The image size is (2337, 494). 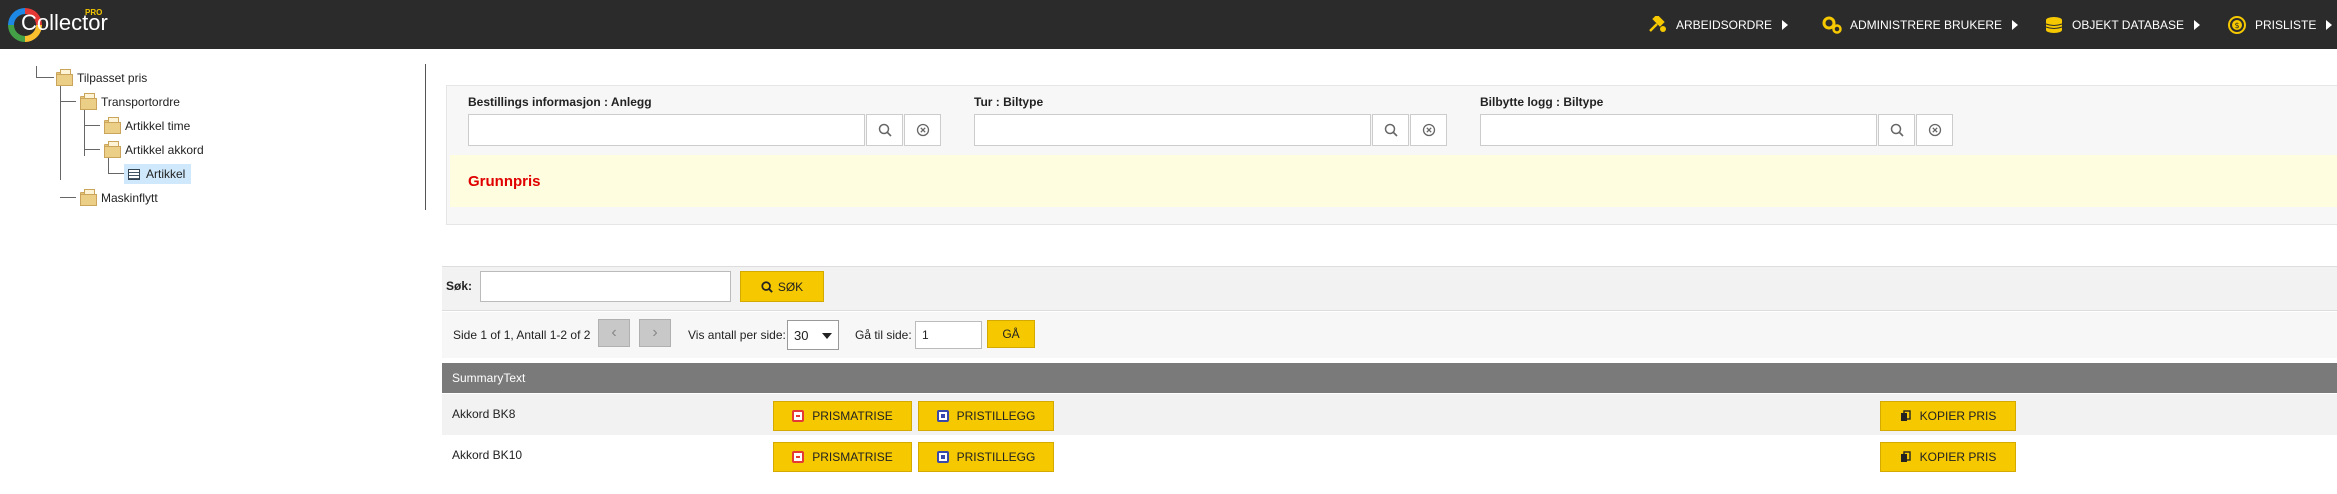 I want to click on search-label: Søk:, so click(x=459, y=286).